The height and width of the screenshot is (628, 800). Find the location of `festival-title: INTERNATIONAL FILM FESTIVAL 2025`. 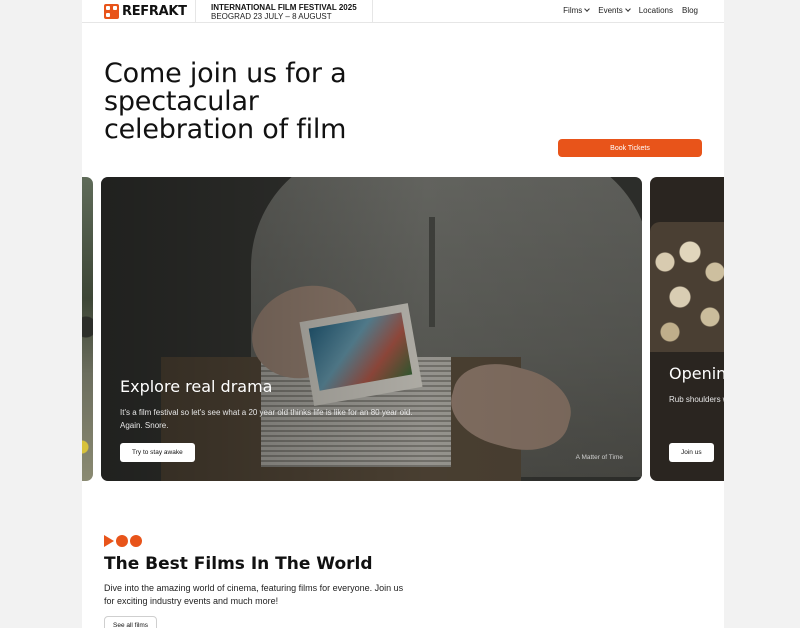

festival-title: INTERNATIONAL FILM FESTIVAL 2025 is located at coordinates (284, 7).